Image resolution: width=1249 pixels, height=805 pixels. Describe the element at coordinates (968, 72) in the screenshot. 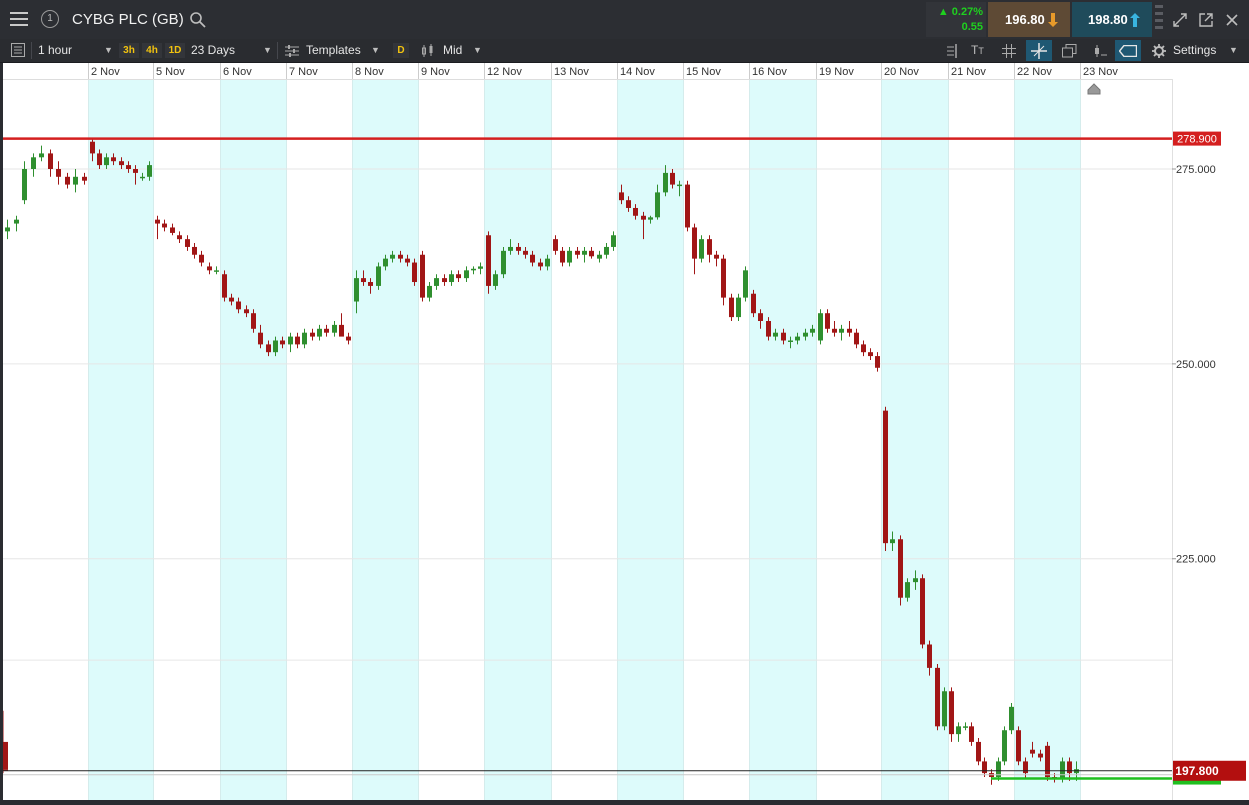

I see `date-label: 21 Nov` at that location.